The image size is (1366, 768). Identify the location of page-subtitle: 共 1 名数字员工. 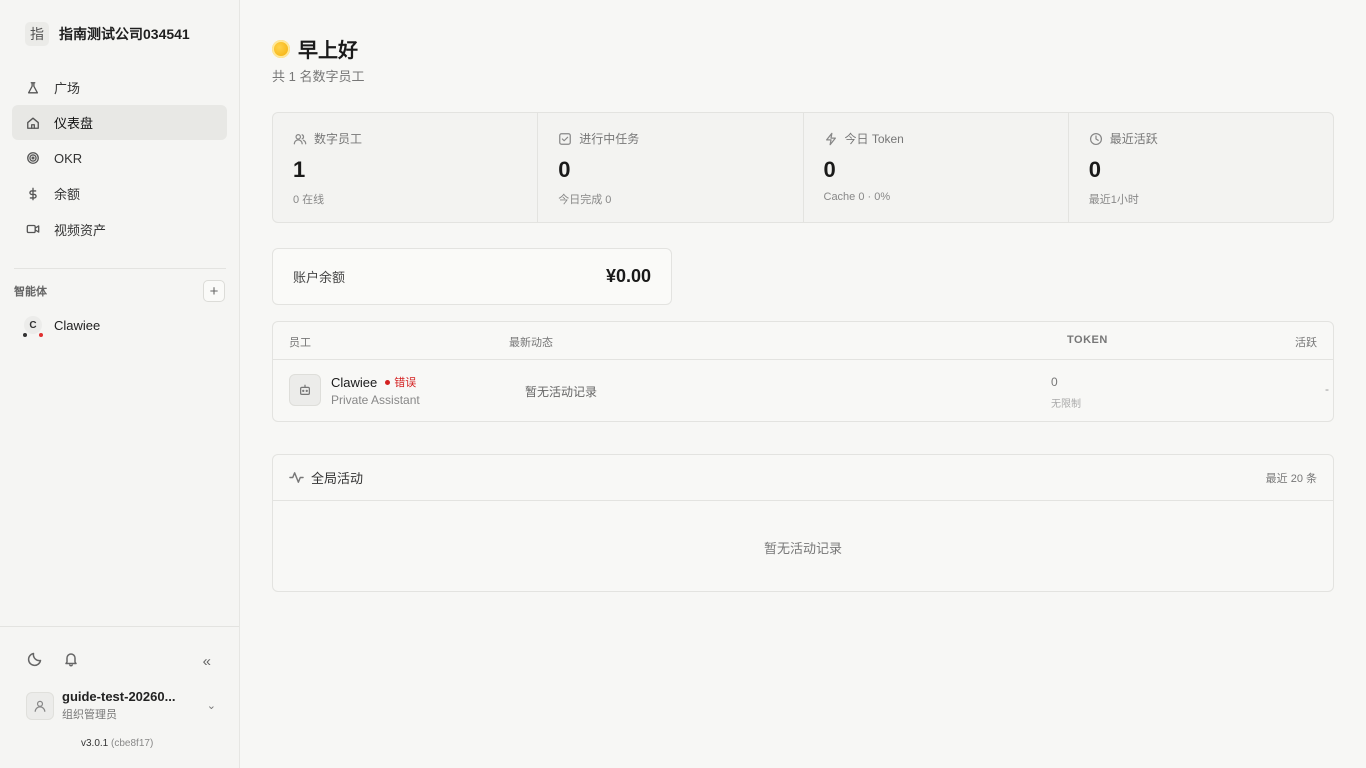
(318, 76).